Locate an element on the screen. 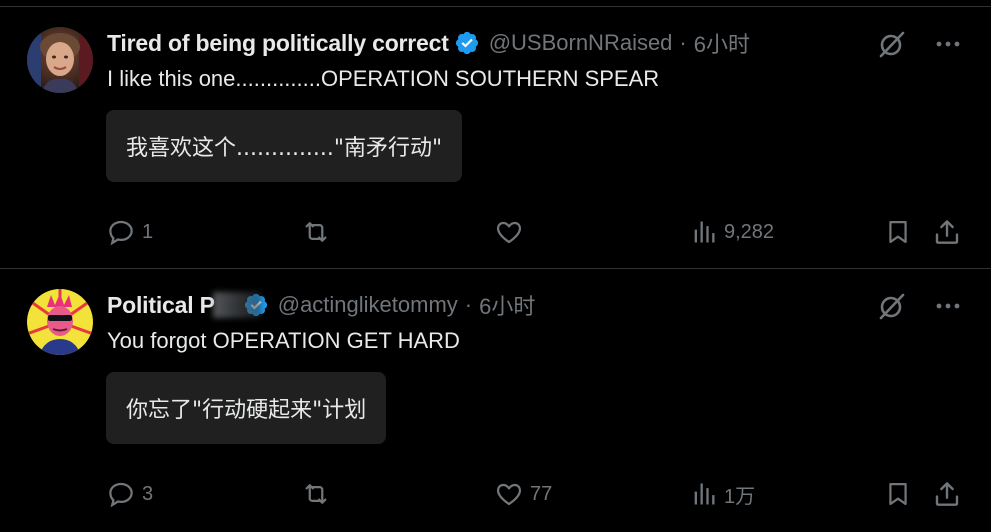 Image resolution: width=991 pixels, height=532 pixels. author-name: Political P is located at coordinates (161, 305).